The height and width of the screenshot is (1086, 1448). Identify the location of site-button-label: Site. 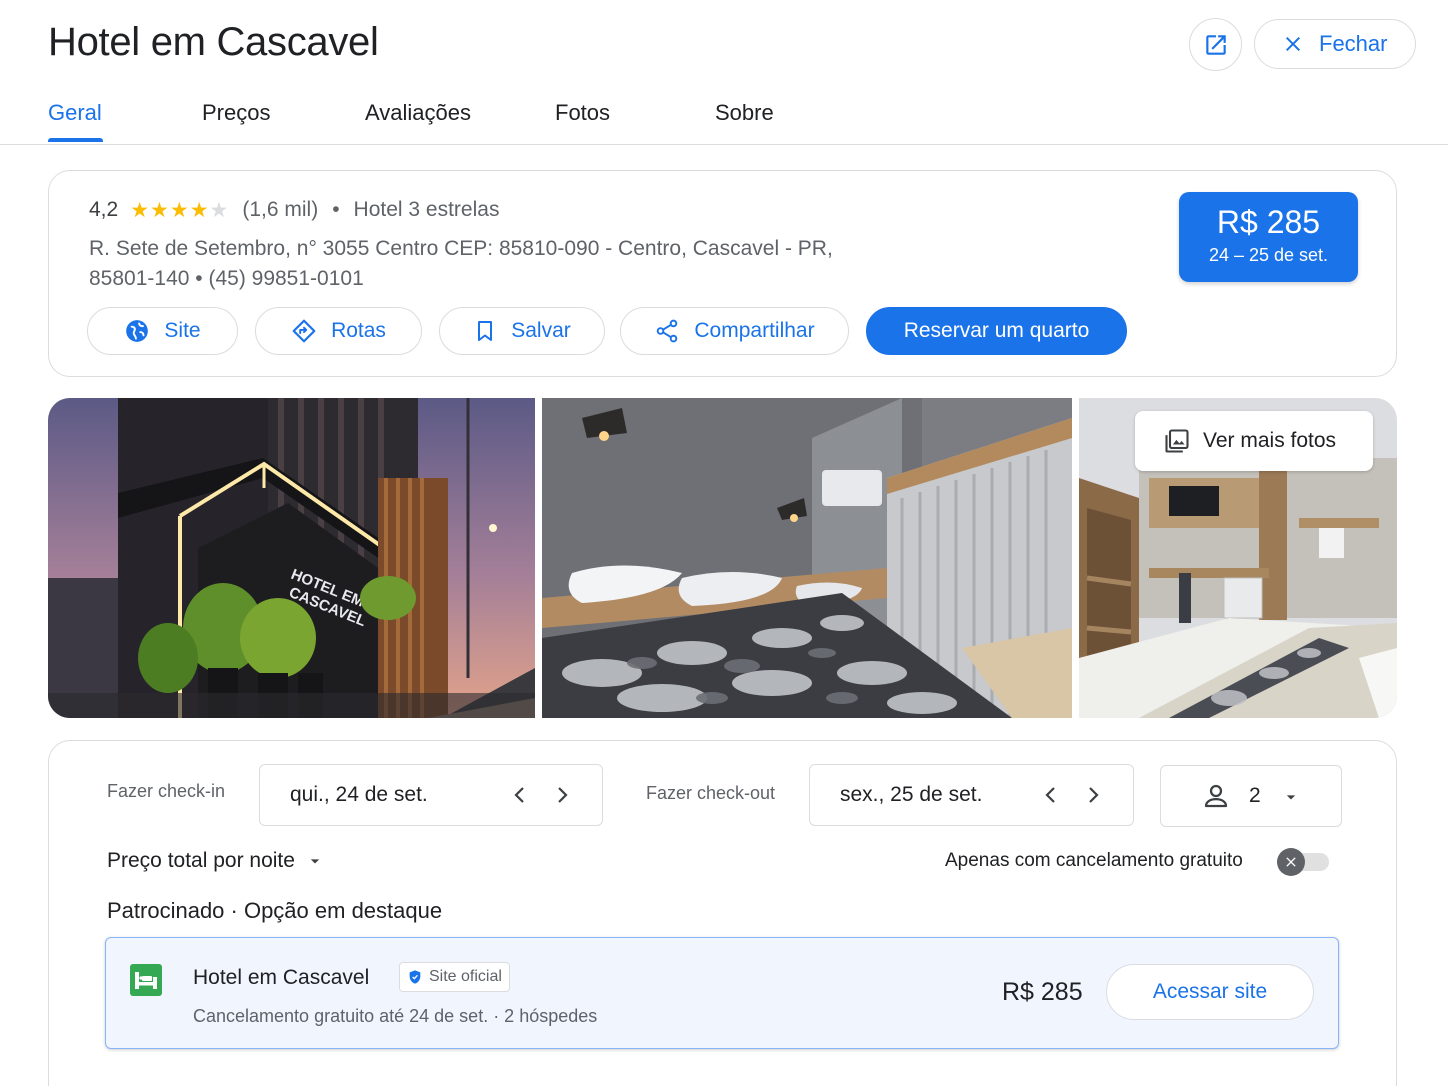
(182, 330).